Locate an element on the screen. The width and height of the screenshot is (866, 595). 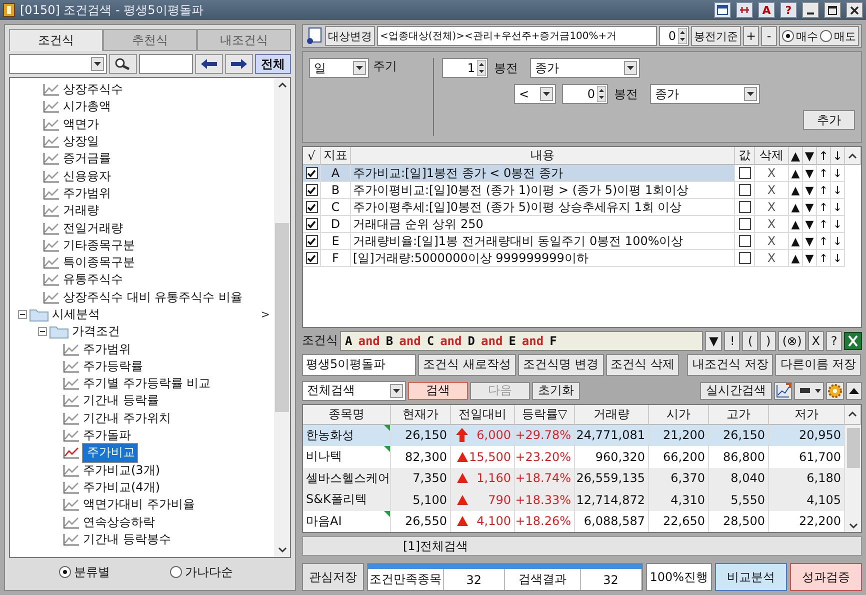
change-target-button: 대상변경 is located at coordinates (350, 36).